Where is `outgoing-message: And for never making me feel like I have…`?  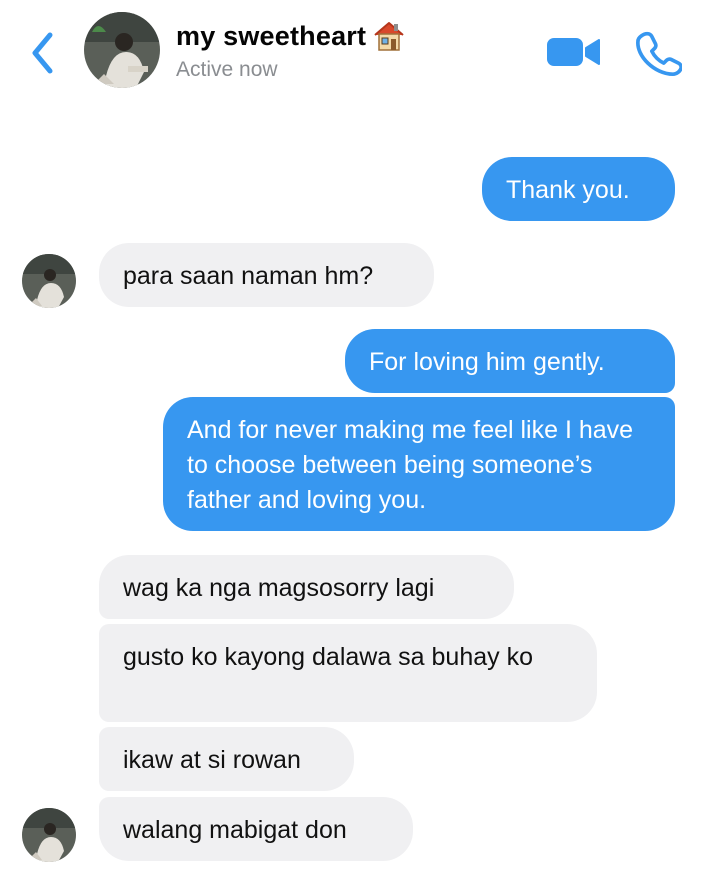
outgoing-message: And for never making me feel like I have… is located at coordinates (419, 464).